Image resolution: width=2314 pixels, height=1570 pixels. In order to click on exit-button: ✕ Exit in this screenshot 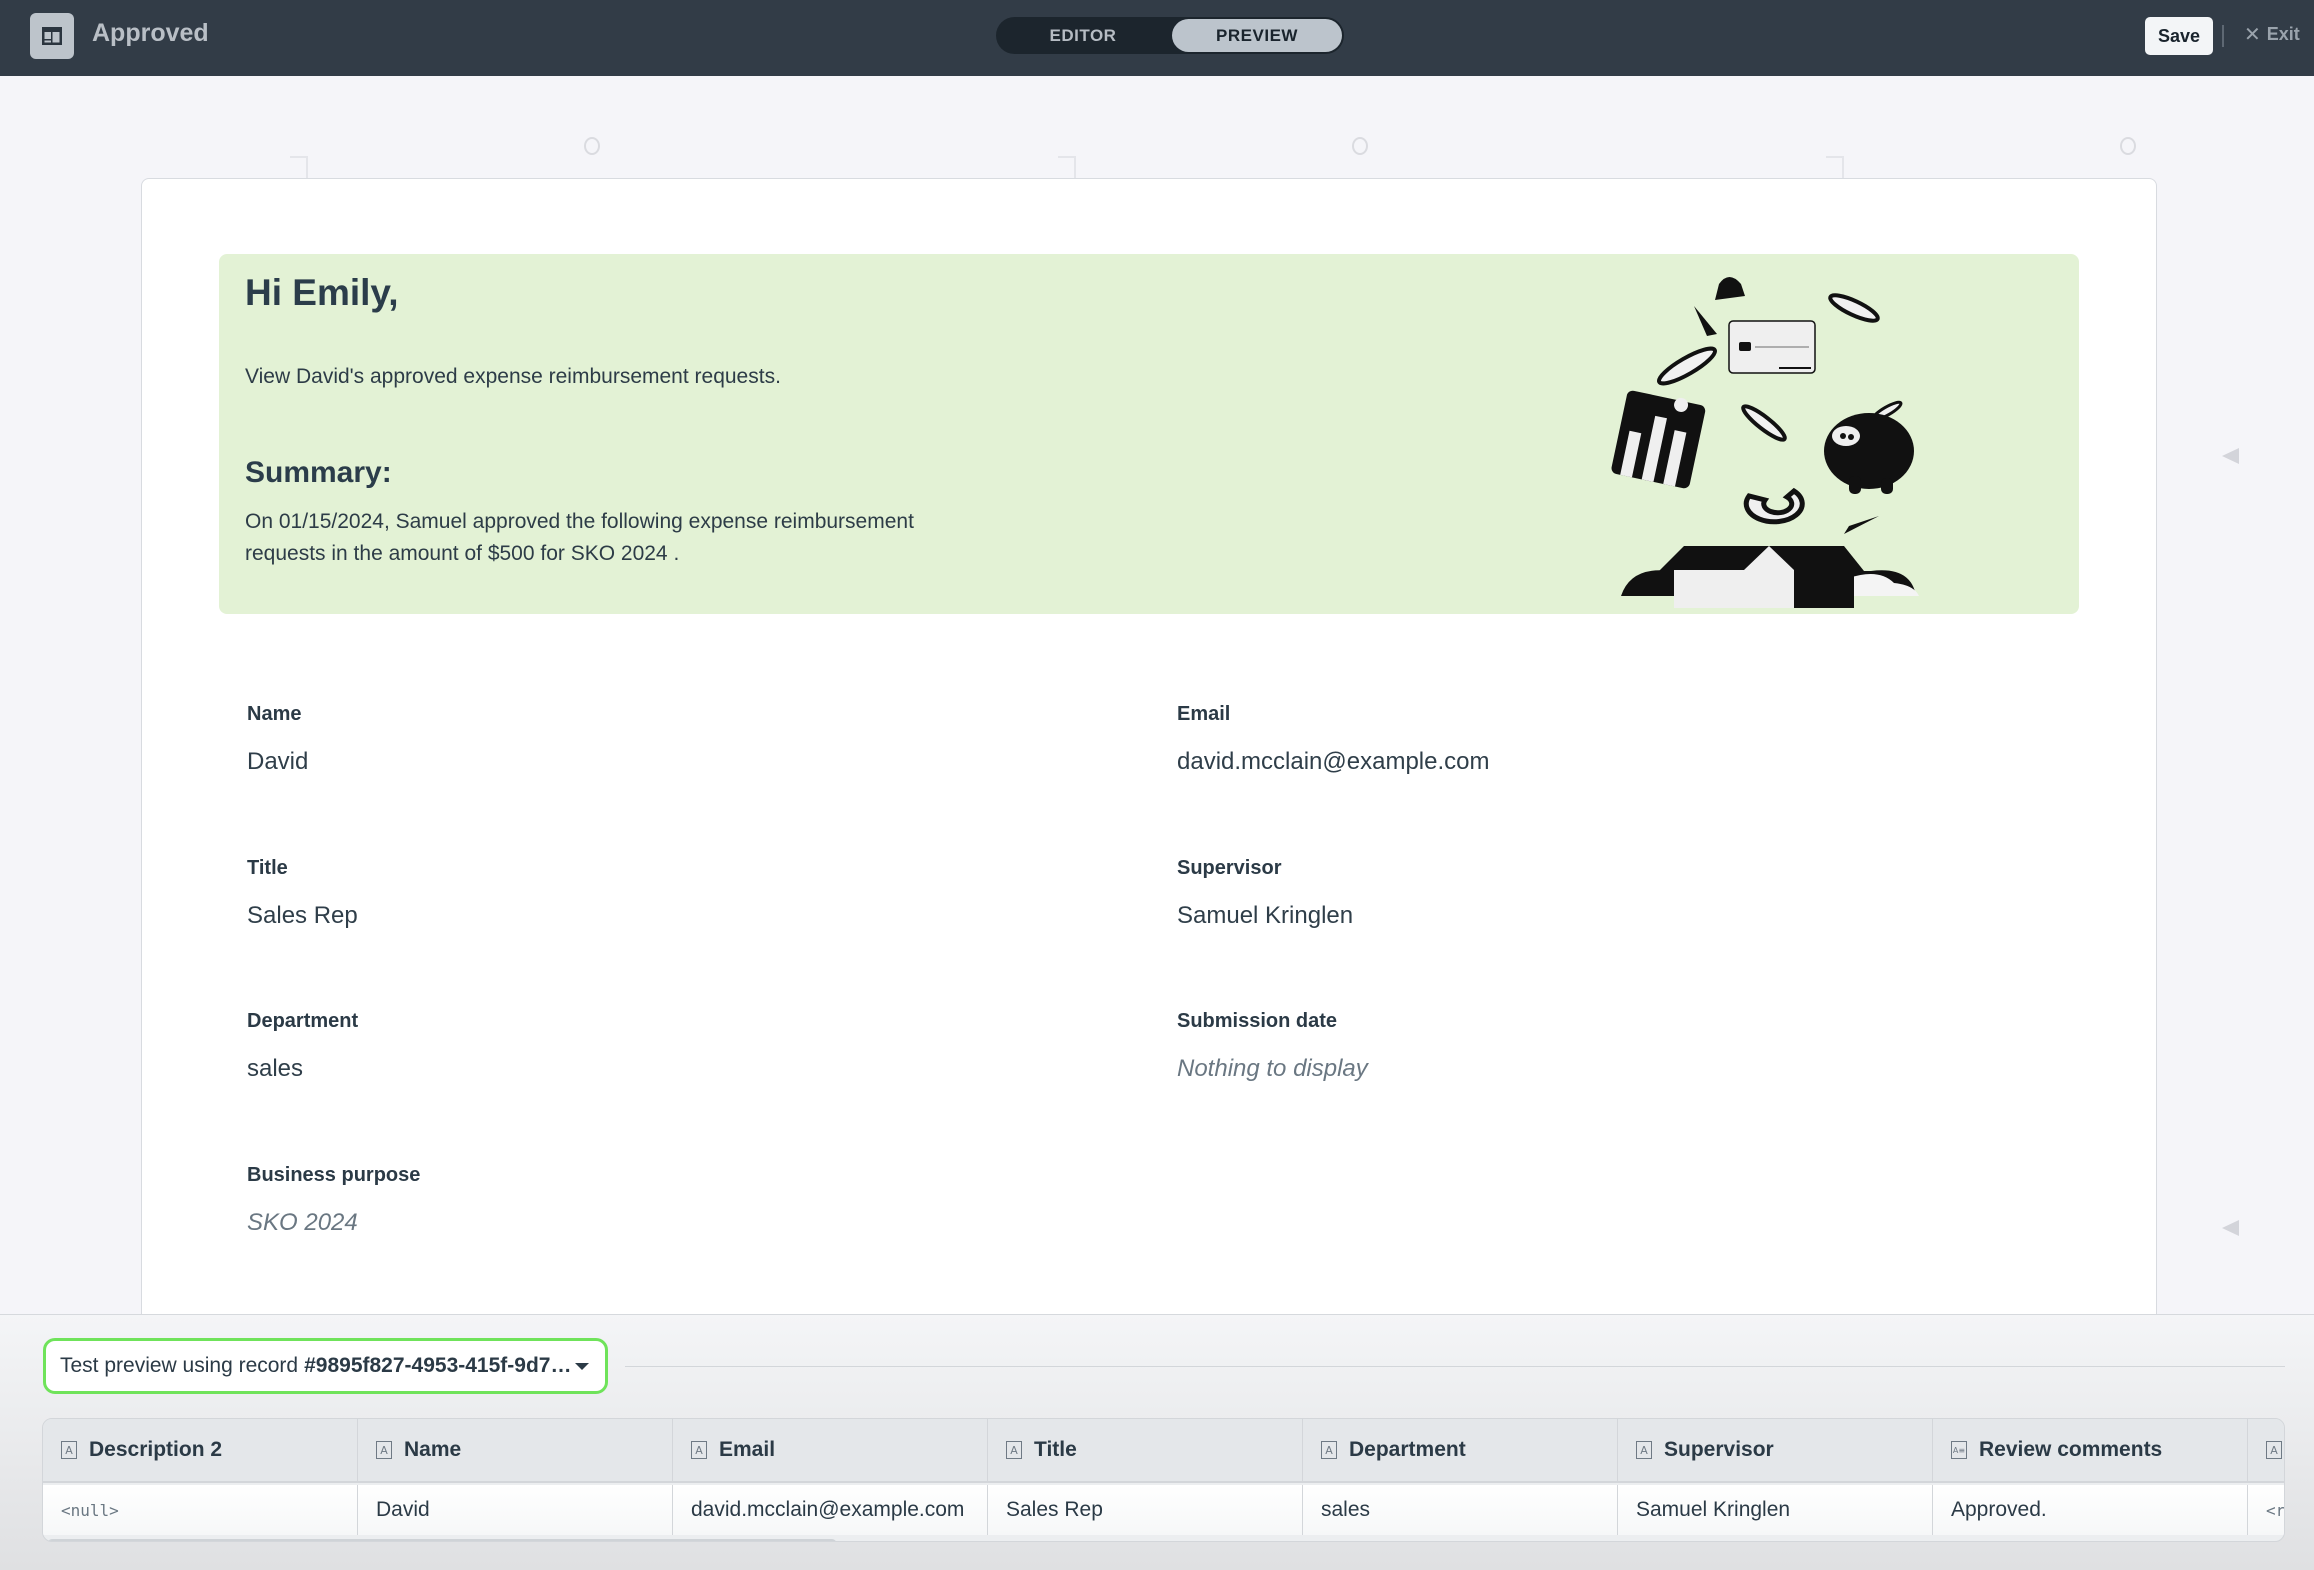, I will do `click(2272, 34)`.